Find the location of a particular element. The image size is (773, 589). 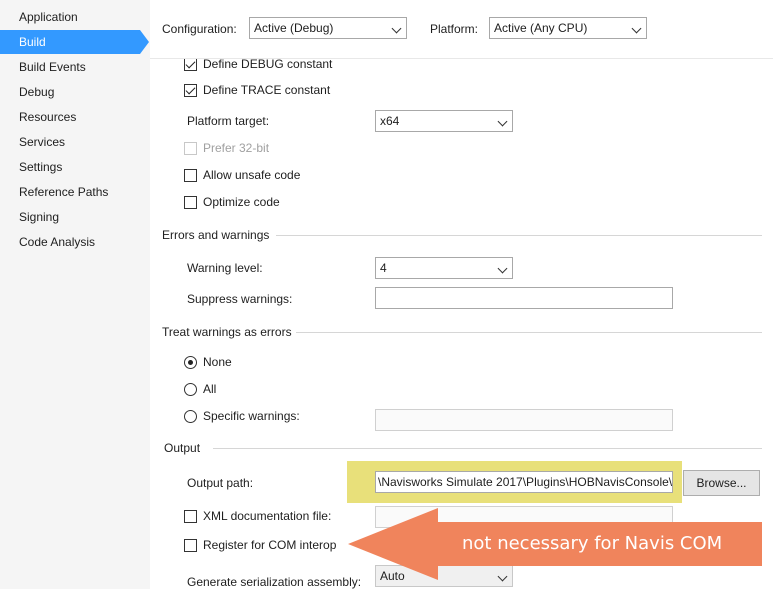

platform-dropdown: Active (Any CPU) is located at coordinates (568, 28).